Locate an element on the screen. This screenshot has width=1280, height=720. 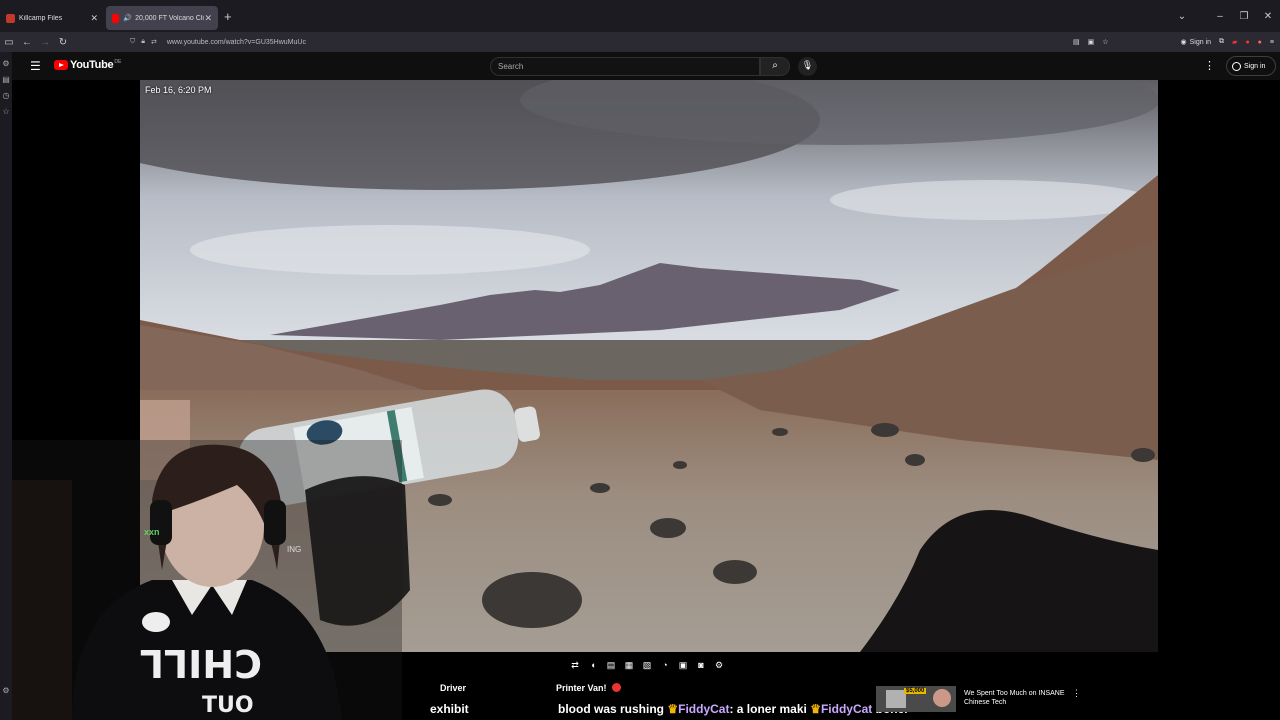
youtube-header: ☰ YouTube DE Search ⌕ 🎙︎ ⋮ Sign in is located at coordinates (646, 66).